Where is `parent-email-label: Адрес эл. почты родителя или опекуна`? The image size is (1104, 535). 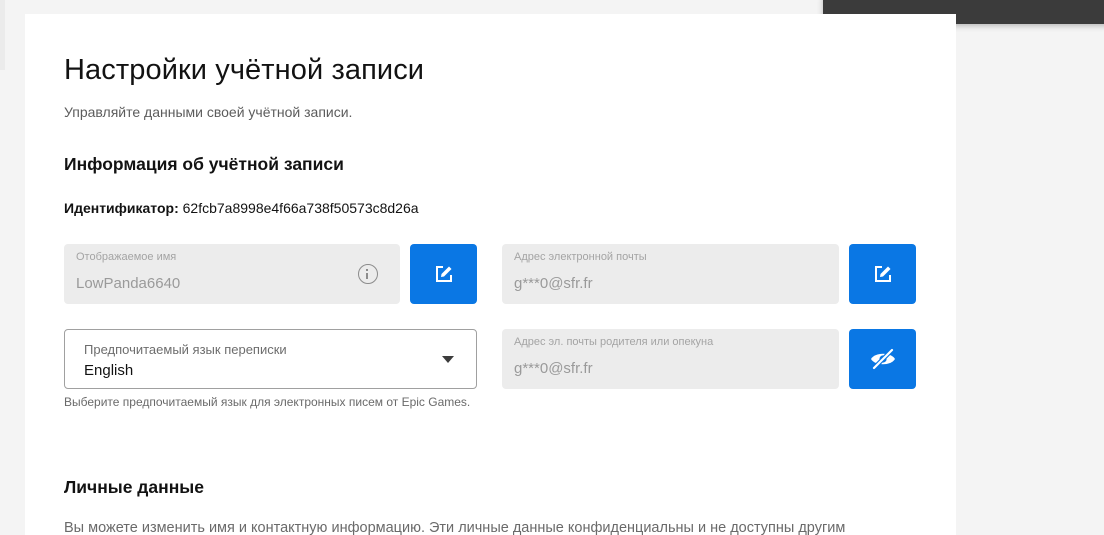
parent-email-label: Адрес эл. почты родителя или опекуна is located at coordinates (614, 342).